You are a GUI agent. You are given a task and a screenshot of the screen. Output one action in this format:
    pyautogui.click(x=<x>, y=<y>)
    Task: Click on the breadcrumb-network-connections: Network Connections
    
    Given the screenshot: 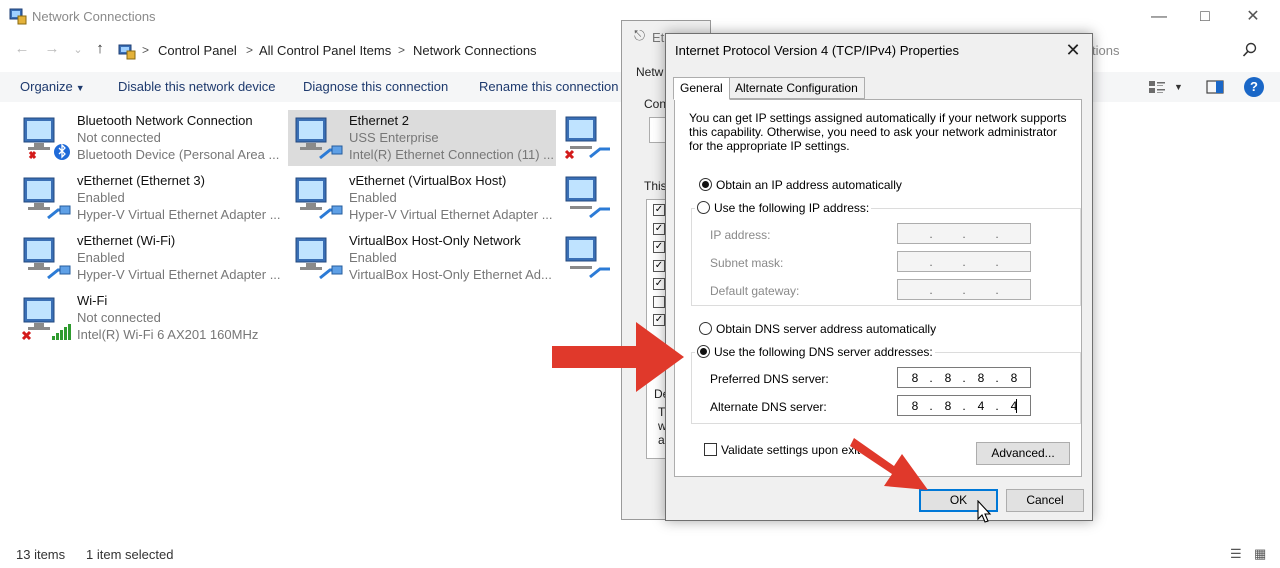 What is the action you would take?
    pyautogui.click(x=475, y=50)
    